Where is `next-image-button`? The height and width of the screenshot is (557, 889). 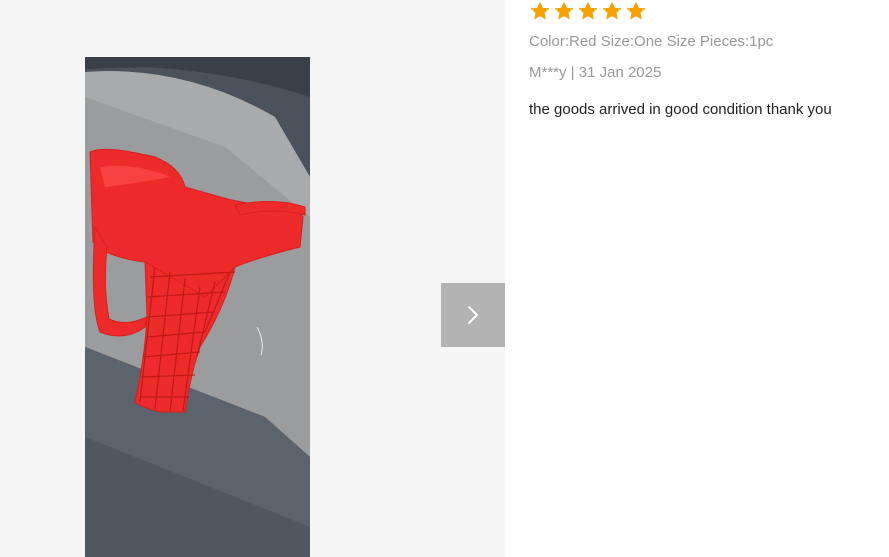
next-image-button is located at coordinates (473, 315).